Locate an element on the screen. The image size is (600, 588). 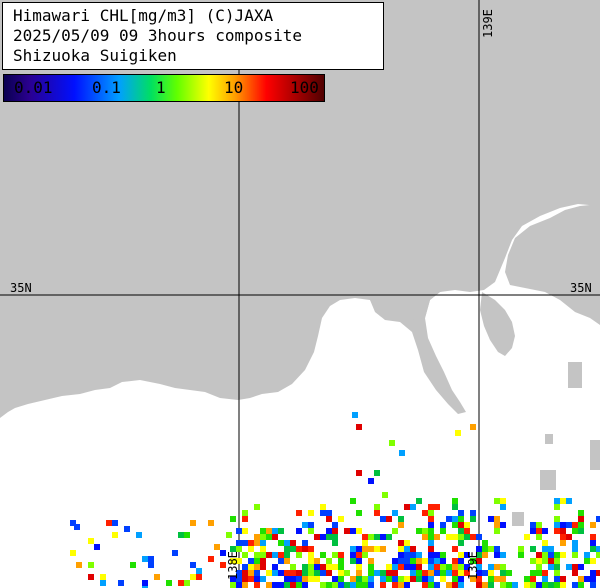
island is located at coordinates (518, 519).